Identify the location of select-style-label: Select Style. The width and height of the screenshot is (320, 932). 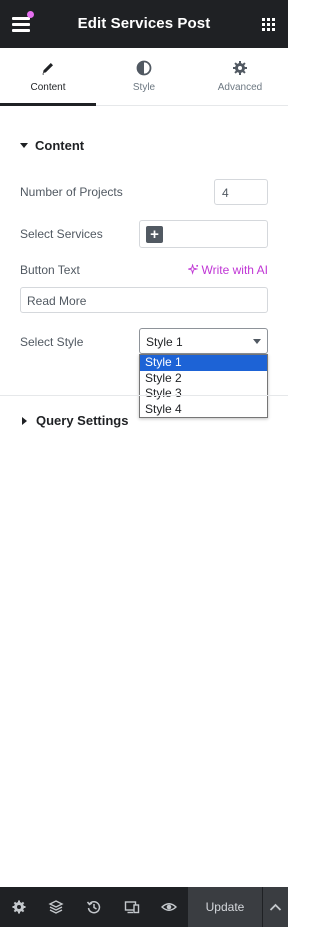
(52, 342).